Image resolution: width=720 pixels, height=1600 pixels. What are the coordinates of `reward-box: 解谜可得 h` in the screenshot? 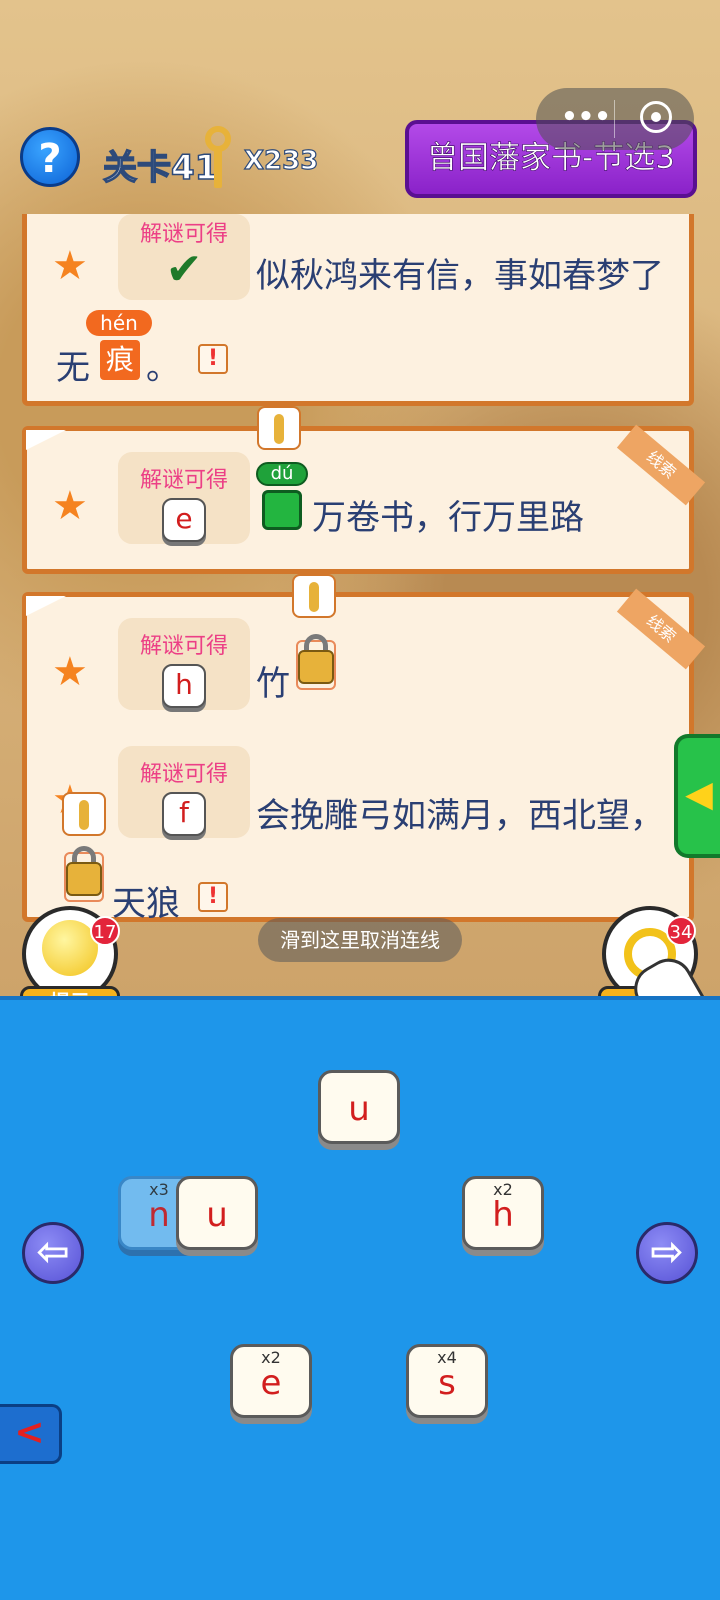 It's located at (184, 664).